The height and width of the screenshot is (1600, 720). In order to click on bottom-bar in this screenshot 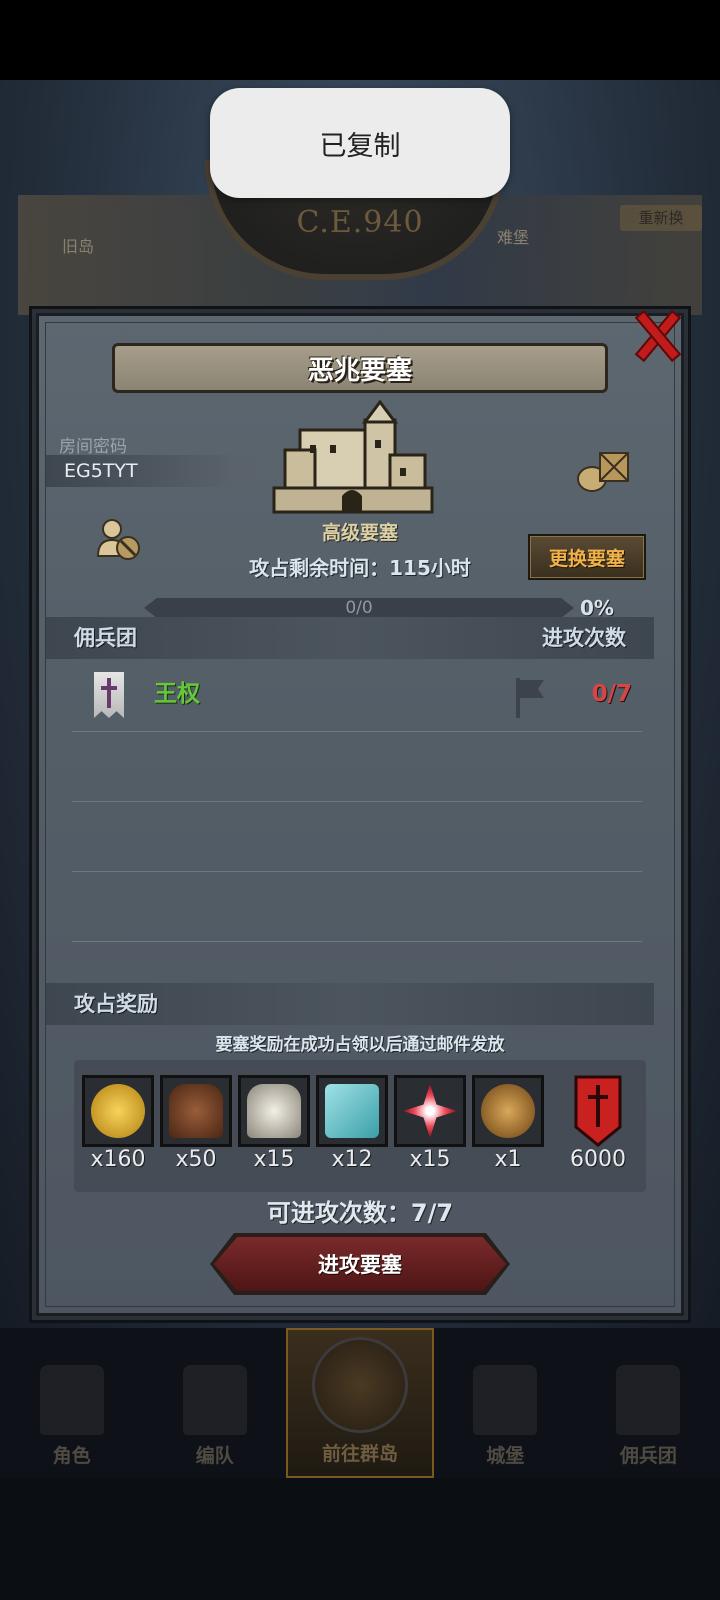, I will do `click(360, 1539)`.